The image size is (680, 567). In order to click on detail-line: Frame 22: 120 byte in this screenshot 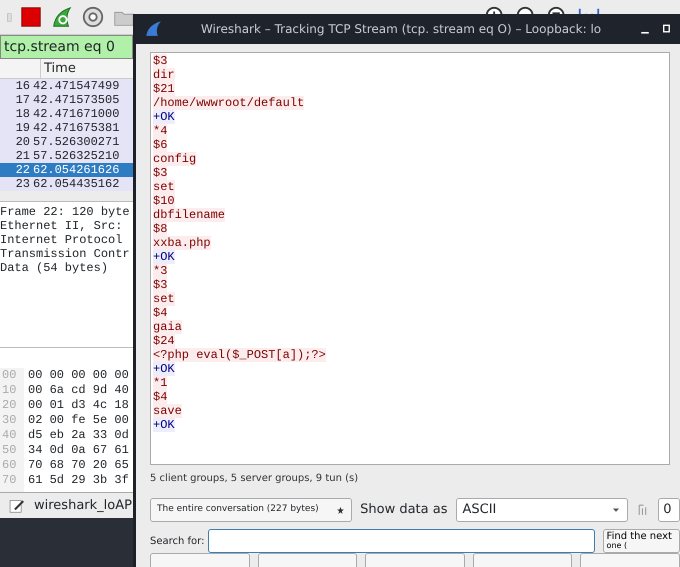, I will do `click(66, 212)`.